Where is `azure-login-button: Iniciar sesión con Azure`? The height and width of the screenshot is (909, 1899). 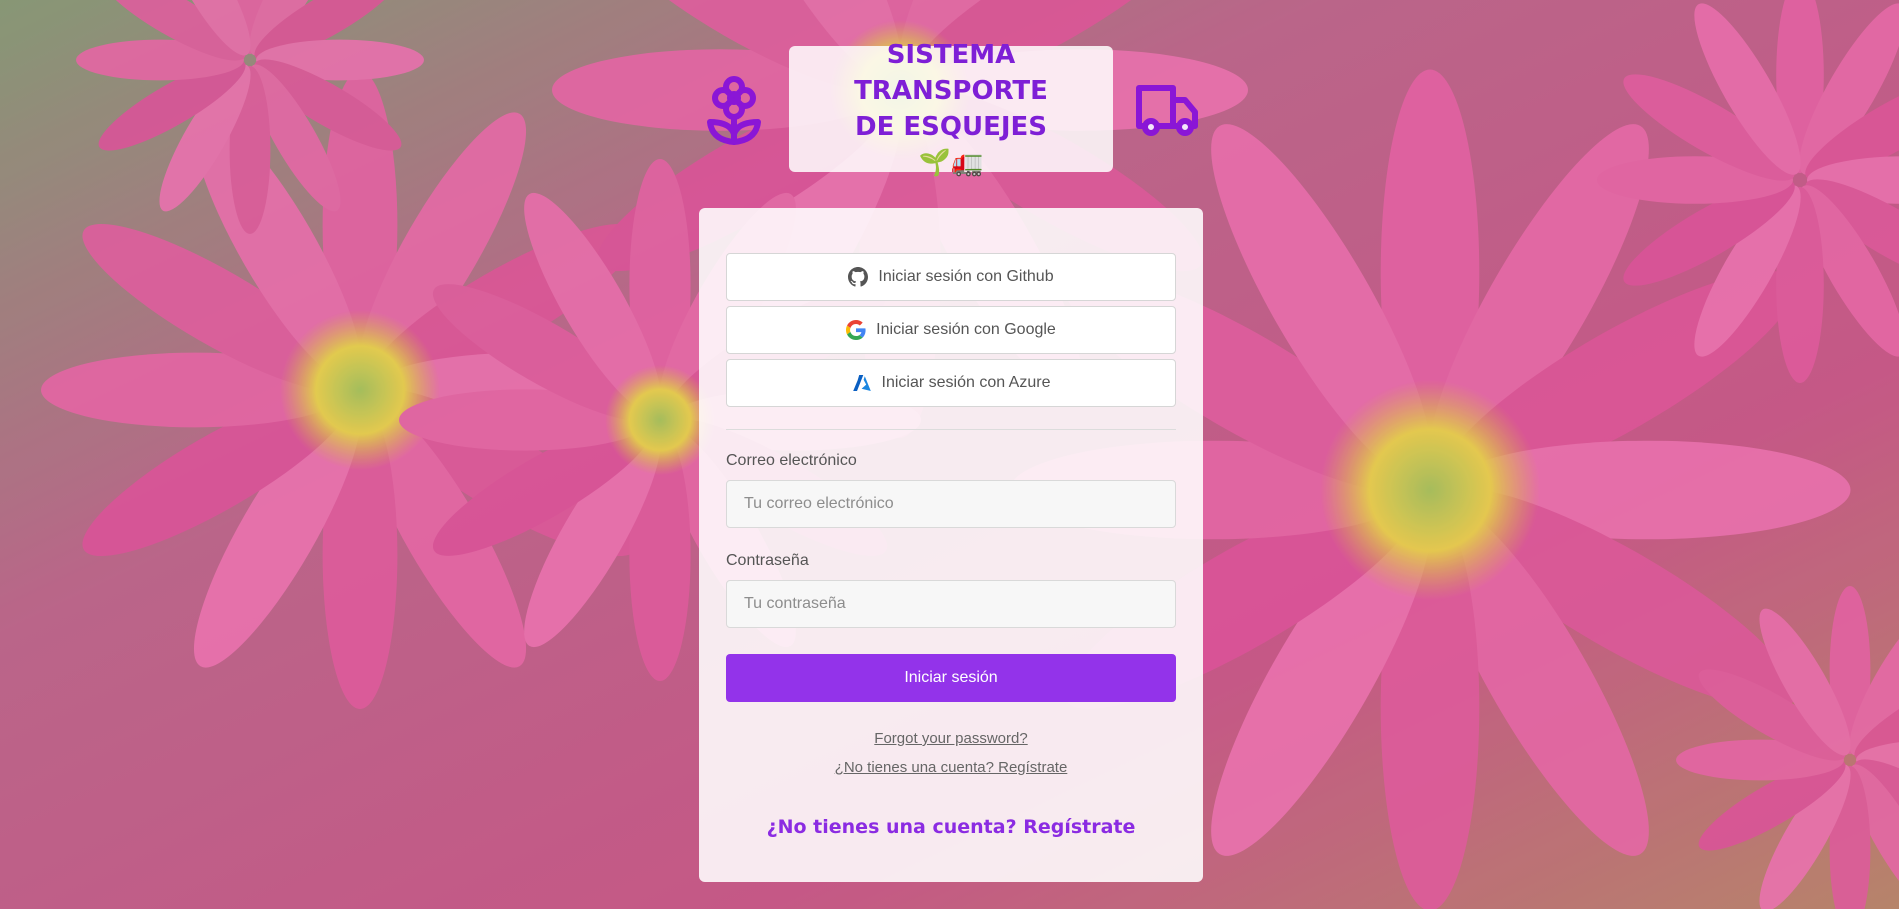
azure-login-button: Iniciar sesión con Azure is located at coordinates (951, 383).